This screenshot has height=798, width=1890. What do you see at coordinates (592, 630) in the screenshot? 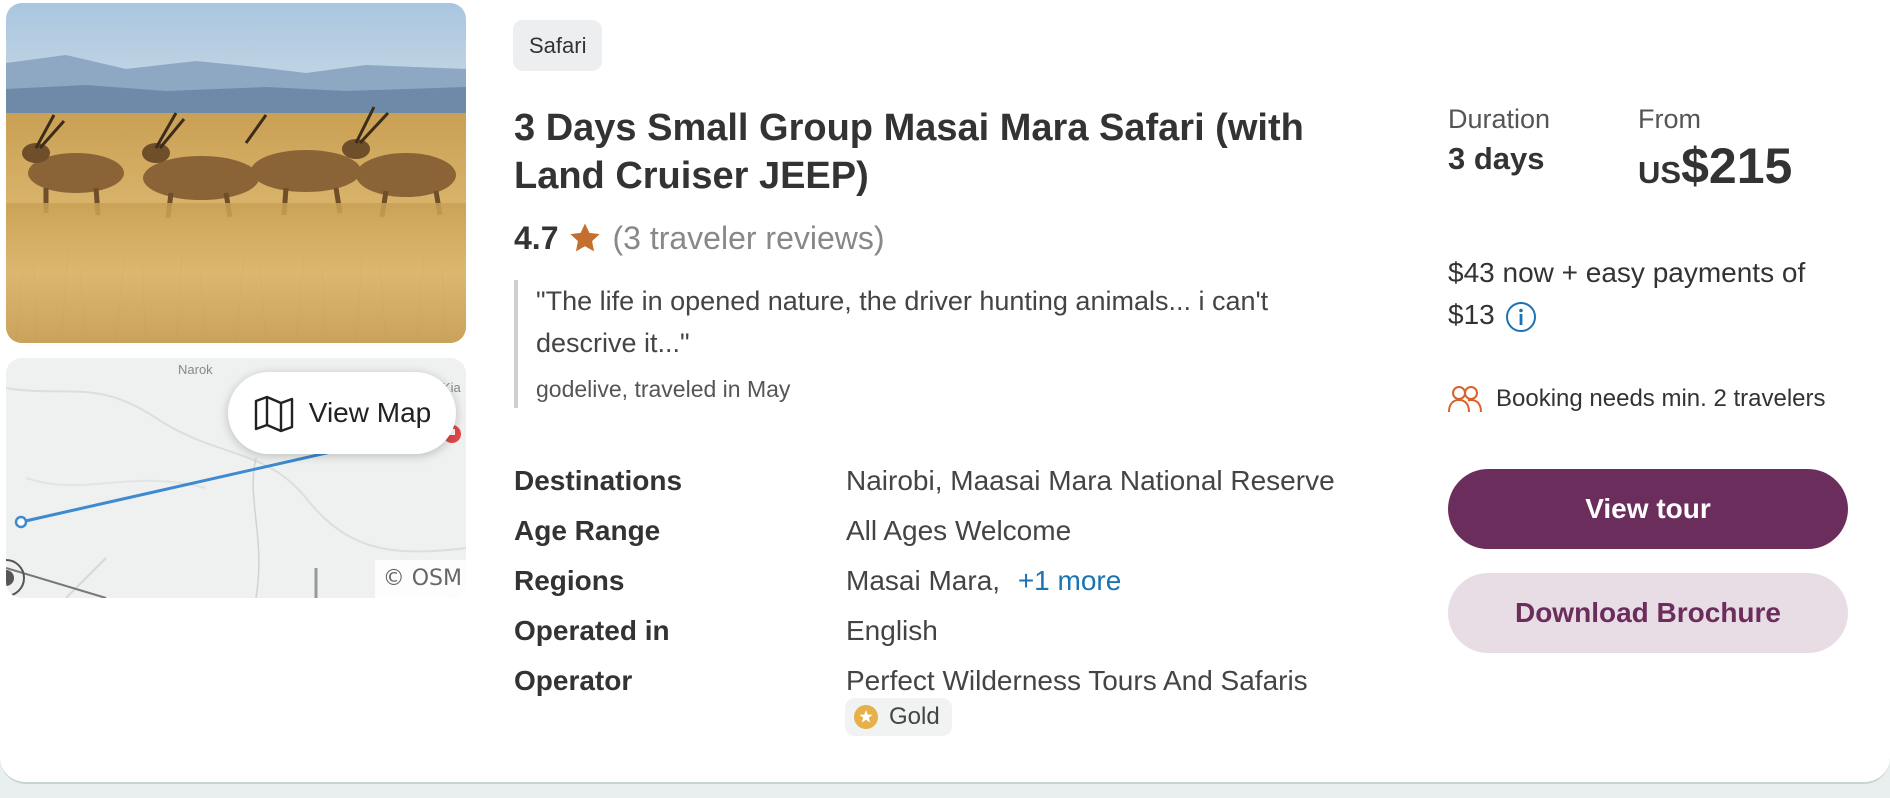
I see `detail-label: Operated in` at bounding box center [592, 630].